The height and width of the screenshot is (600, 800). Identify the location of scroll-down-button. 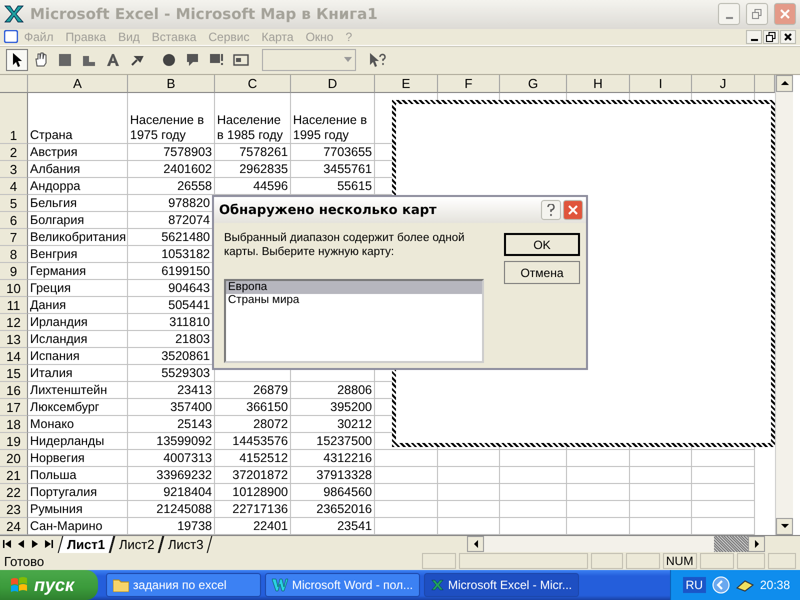
(784, 526).